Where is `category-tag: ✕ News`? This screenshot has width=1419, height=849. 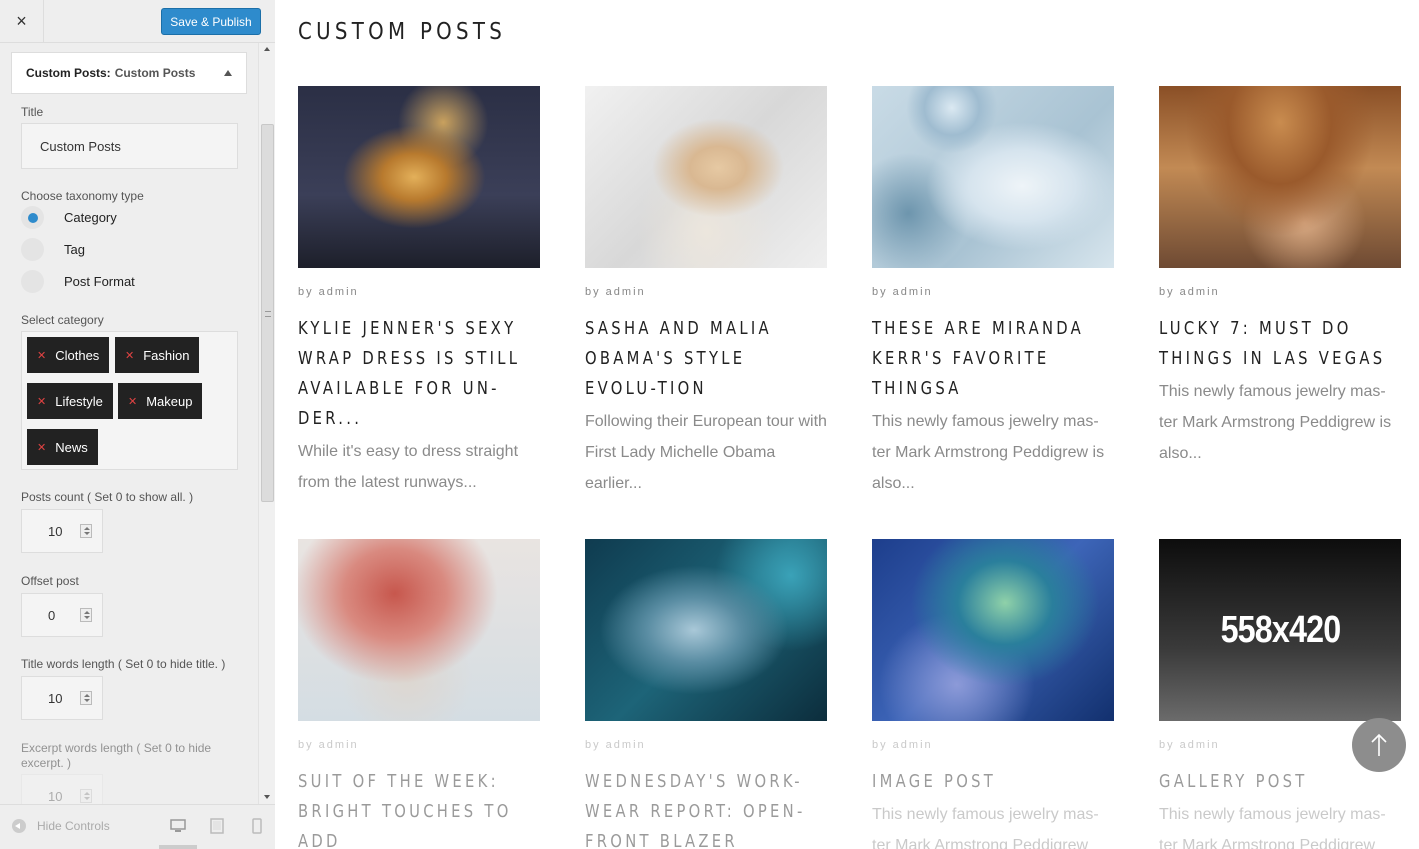 category-tag: ✕ News is located at coordinates (62, 447).